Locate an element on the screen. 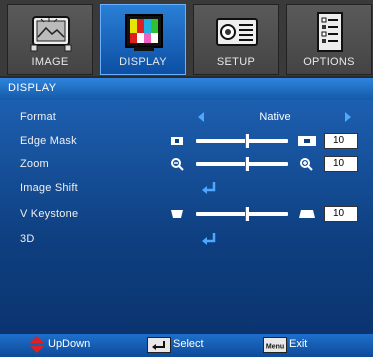 The height and width of the screenshot is (357, 373). tab-options: OPTIONS is located at coordinates (329, 39).